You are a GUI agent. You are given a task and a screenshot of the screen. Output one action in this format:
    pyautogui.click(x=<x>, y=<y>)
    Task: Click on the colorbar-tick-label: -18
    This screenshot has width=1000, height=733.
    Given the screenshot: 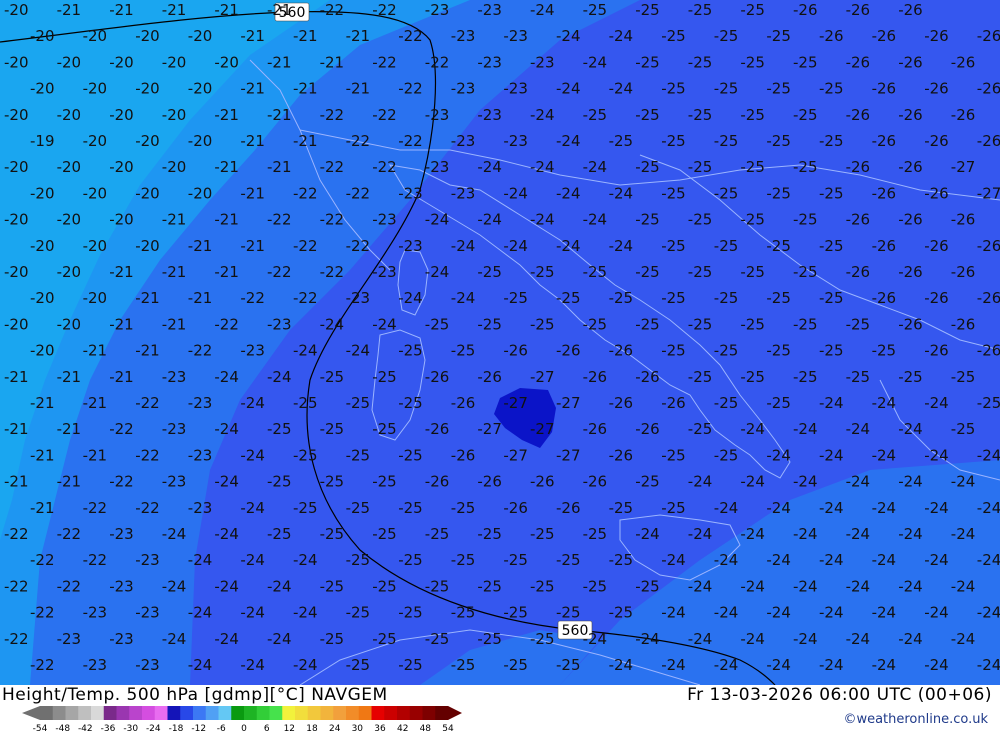 What is the action you would take?
    pyautogui.click(x=176, y=728)
    